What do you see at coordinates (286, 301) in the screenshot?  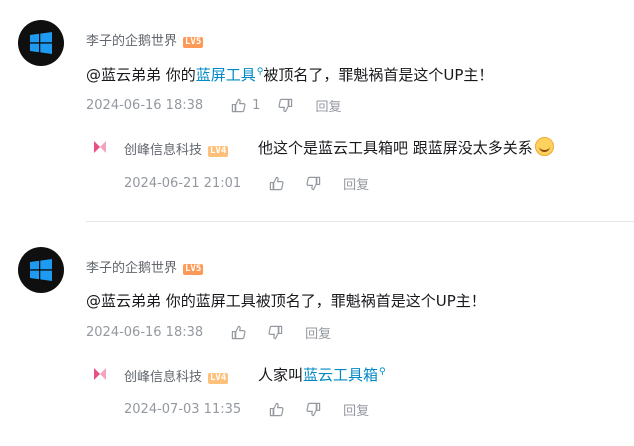 I see `comment-text: @蓝云弟弟 你的蓝屏工具被顶名了，罪魁祸首是这个UP主！` at bounding box center [286, 301].